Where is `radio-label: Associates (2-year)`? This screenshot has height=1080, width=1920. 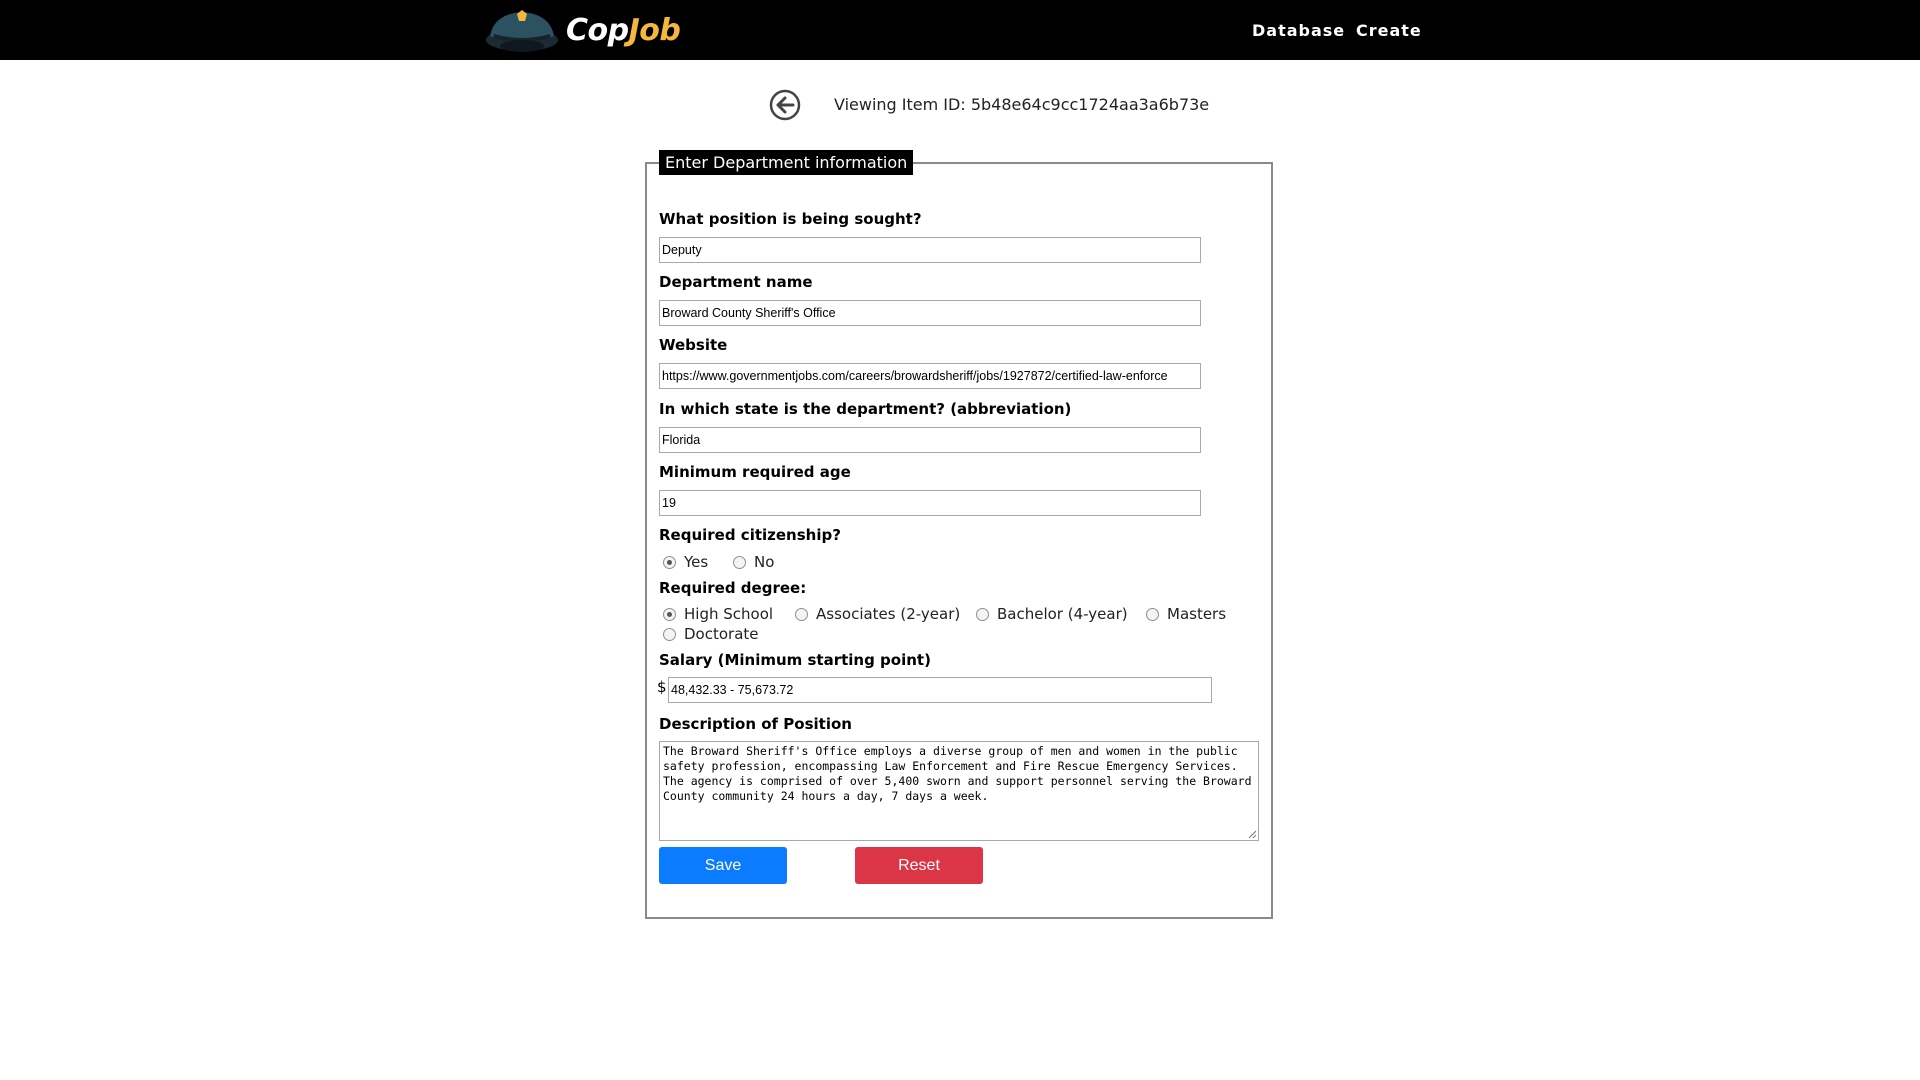
radio-label: Associates (2-year) is located at coordinates (888, 614).